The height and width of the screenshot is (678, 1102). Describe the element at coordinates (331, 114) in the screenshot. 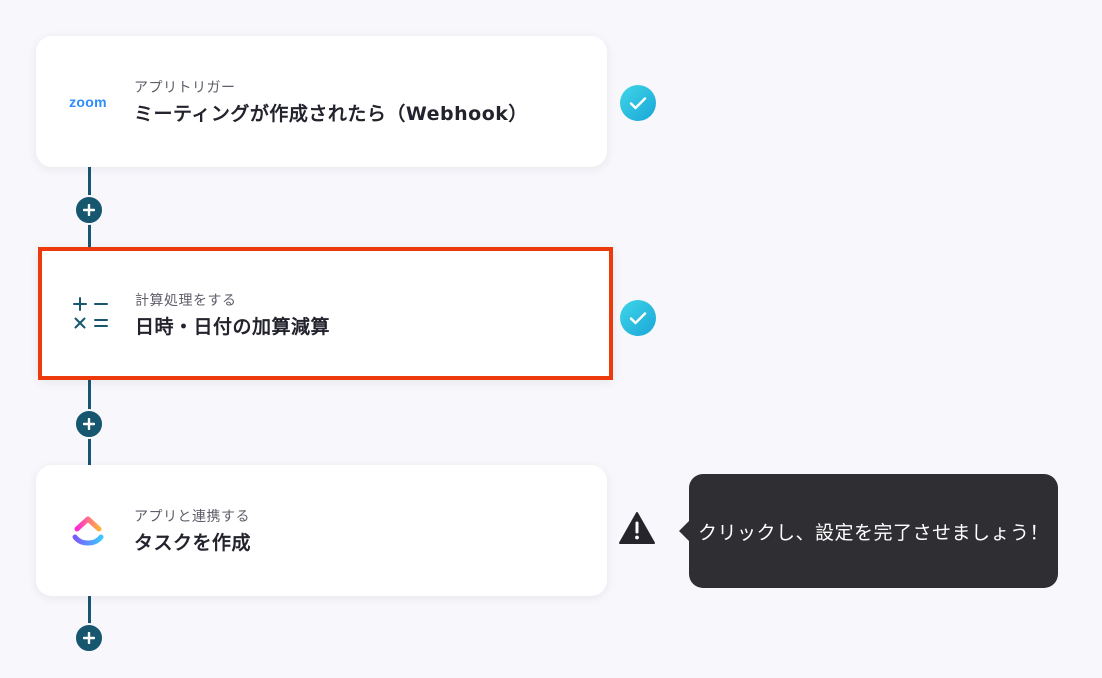

I see `step-title: ミーティングが作成されたら（Webhook）` at that location.